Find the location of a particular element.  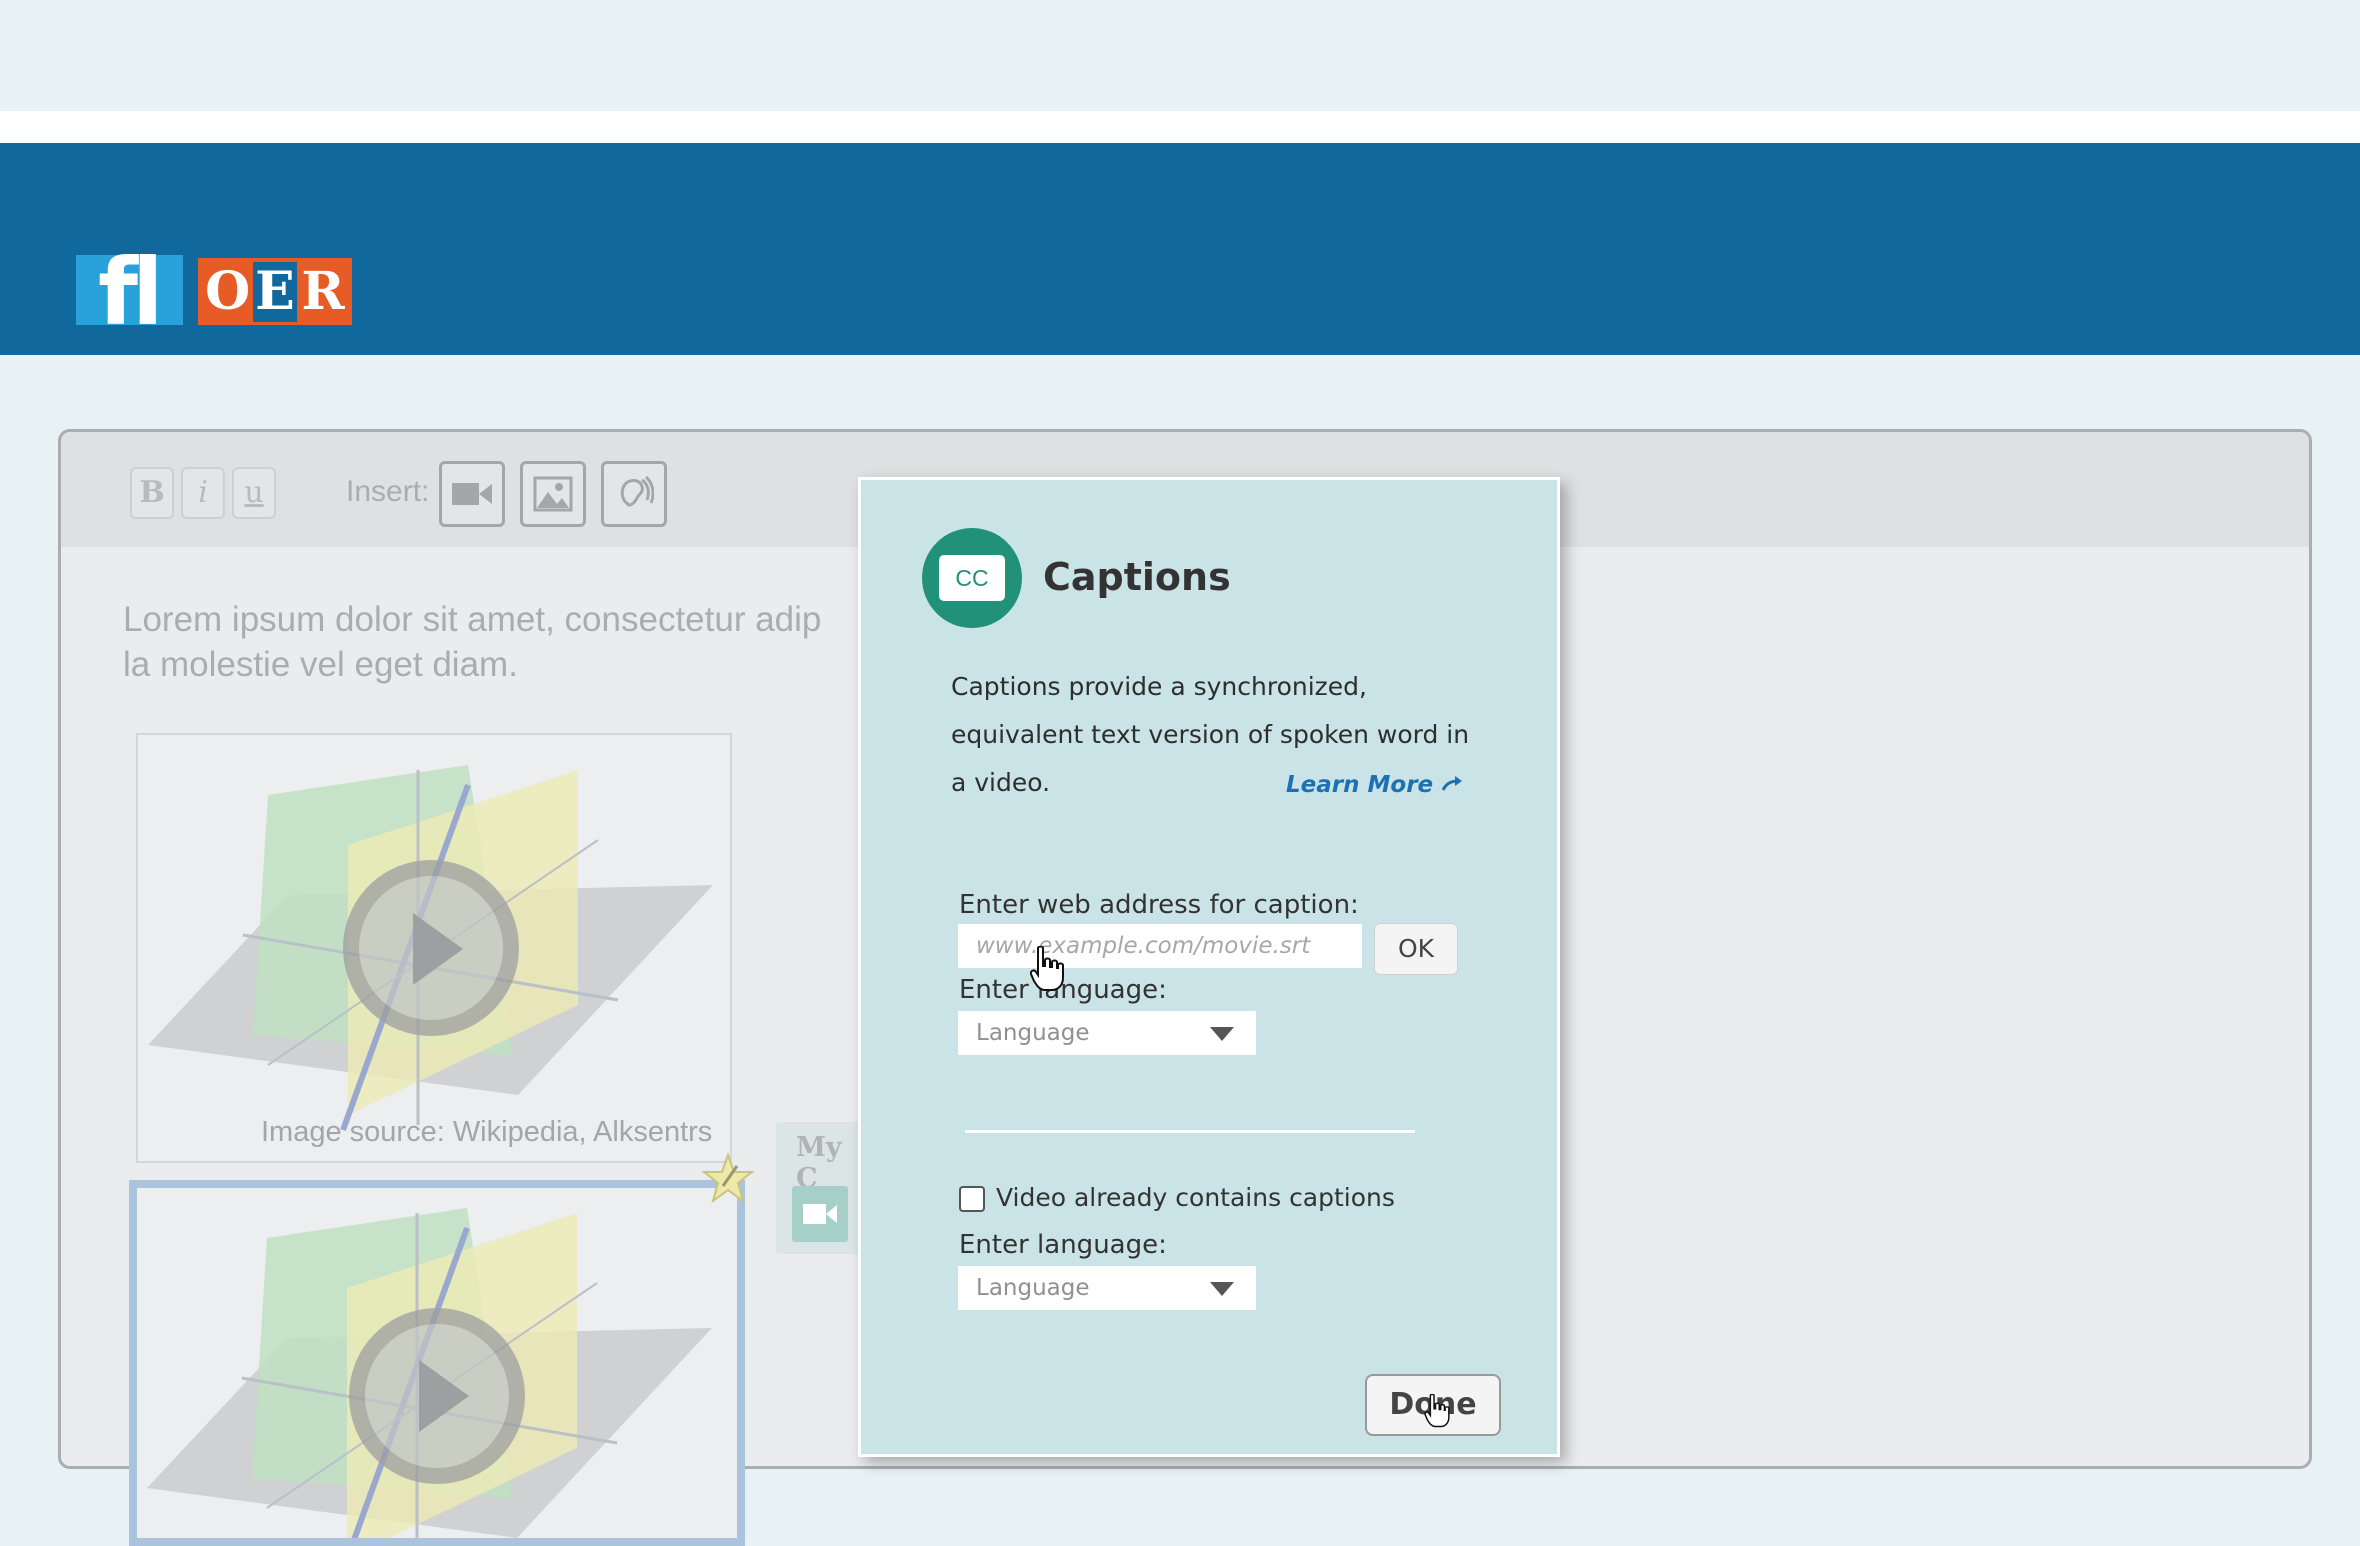

language-select-2-value: Language is located at coordinates (1033, 1288).